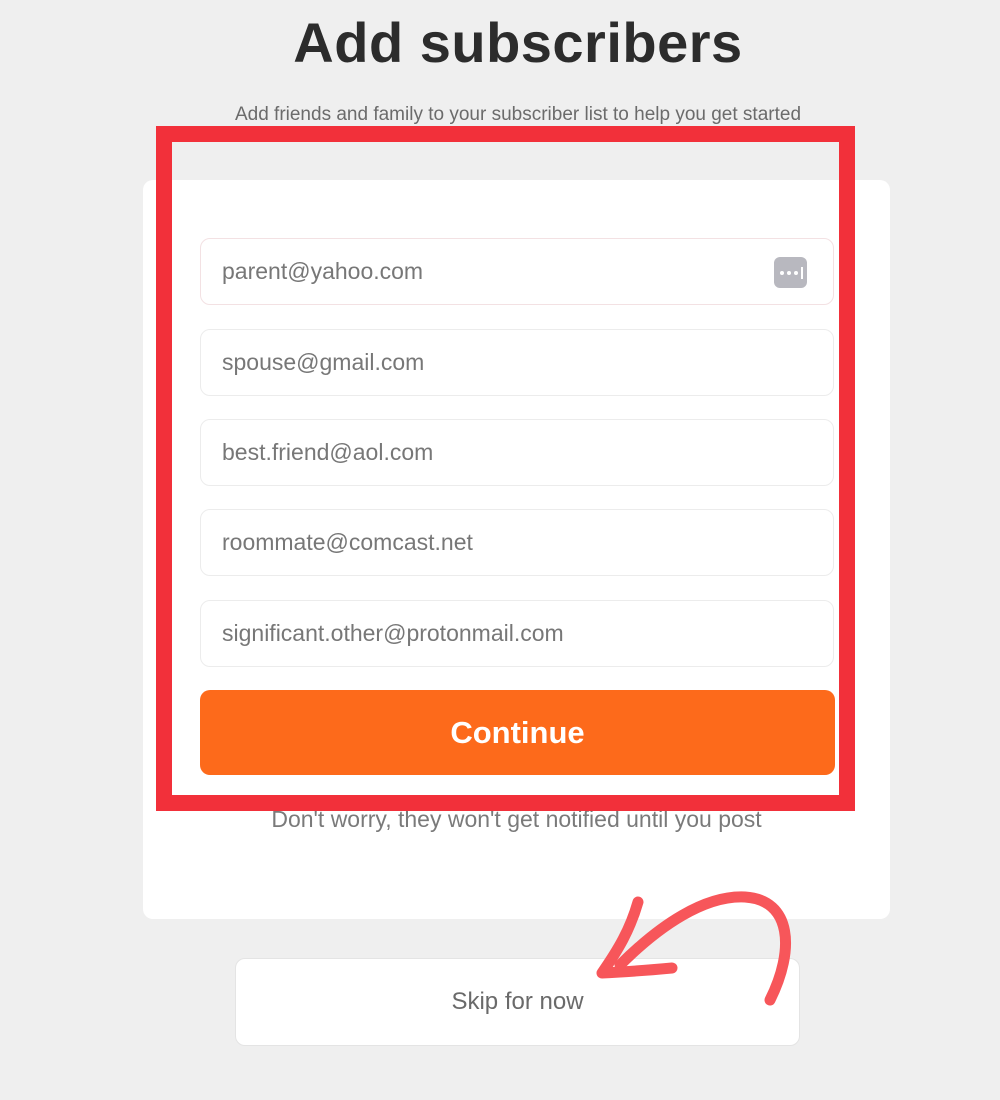 This screenshot has height=1100, width=1000. Describe the element at coordinates (517, 732) in the screenshot. I see `continue-button: Continue` at that location.